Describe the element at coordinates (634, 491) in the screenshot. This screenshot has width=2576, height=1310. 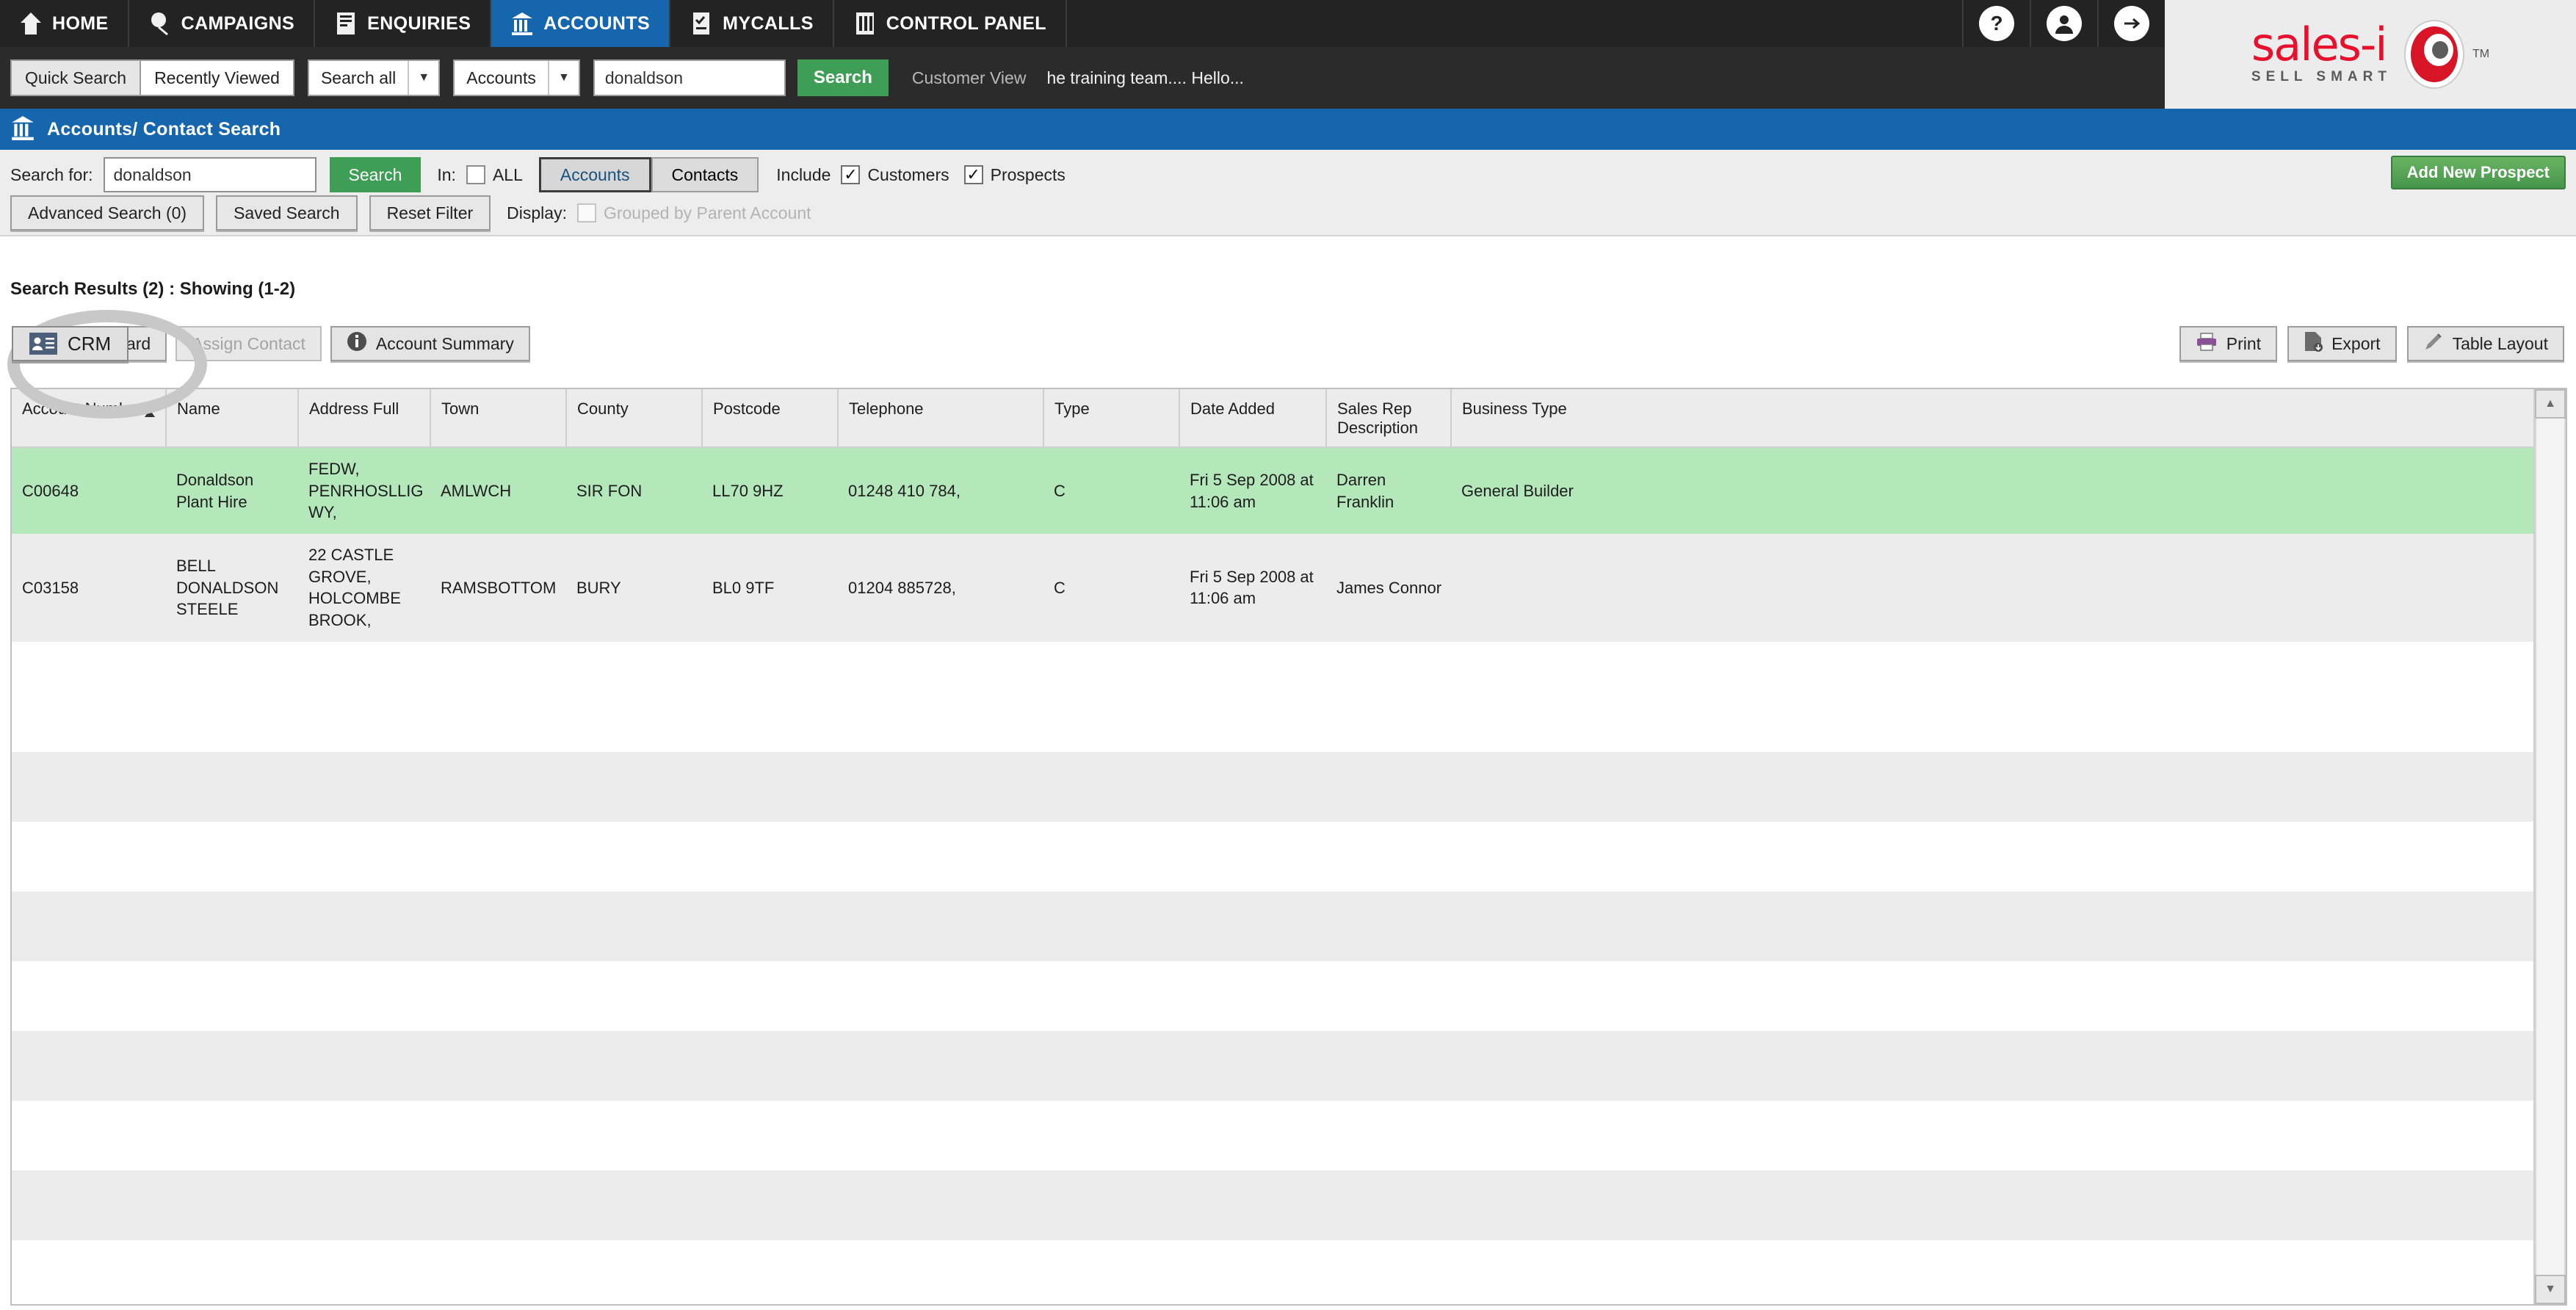
I see `cell-county: SIR FON` at that location.